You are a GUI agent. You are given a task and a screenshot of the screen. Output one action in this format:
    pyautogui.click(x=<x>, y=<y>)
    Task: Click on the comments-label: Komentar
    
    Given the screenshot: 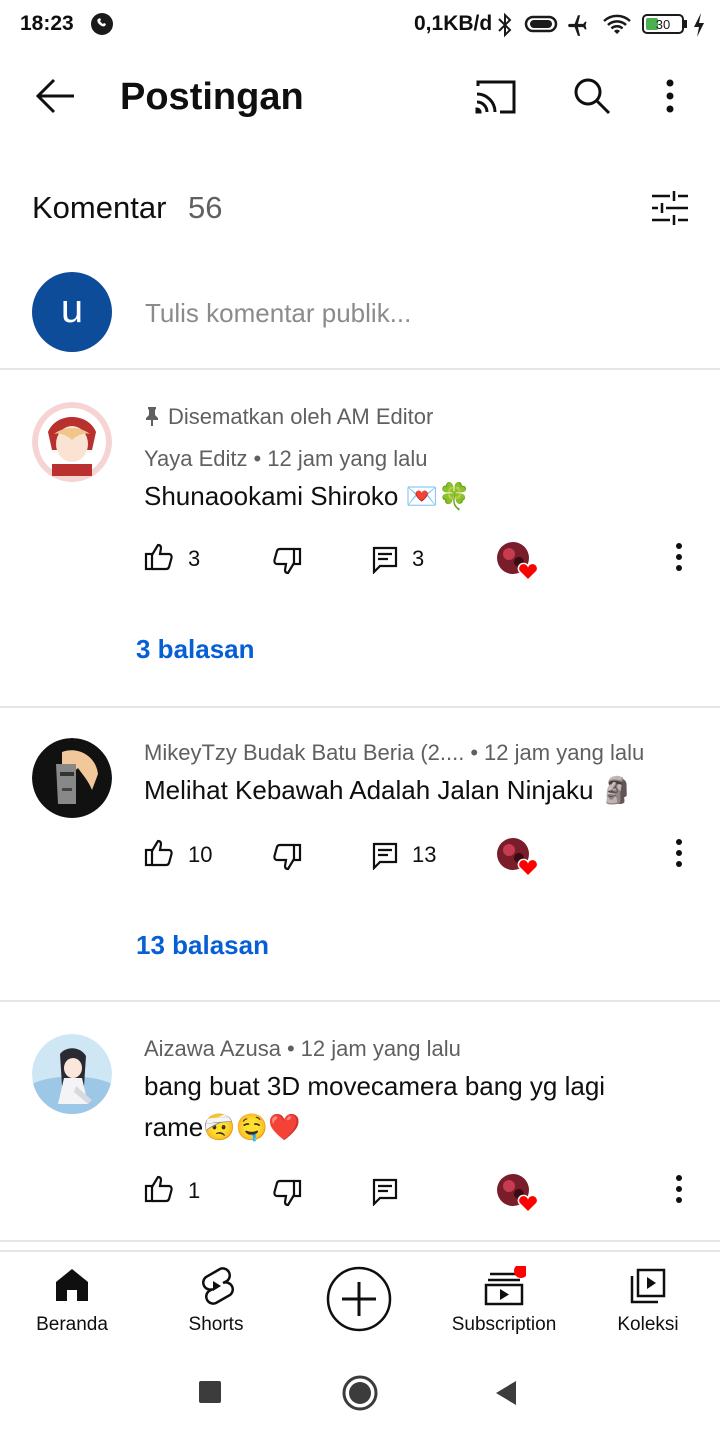 What is the action you would take?
    pyautogui.click(x=99, y=207)
    